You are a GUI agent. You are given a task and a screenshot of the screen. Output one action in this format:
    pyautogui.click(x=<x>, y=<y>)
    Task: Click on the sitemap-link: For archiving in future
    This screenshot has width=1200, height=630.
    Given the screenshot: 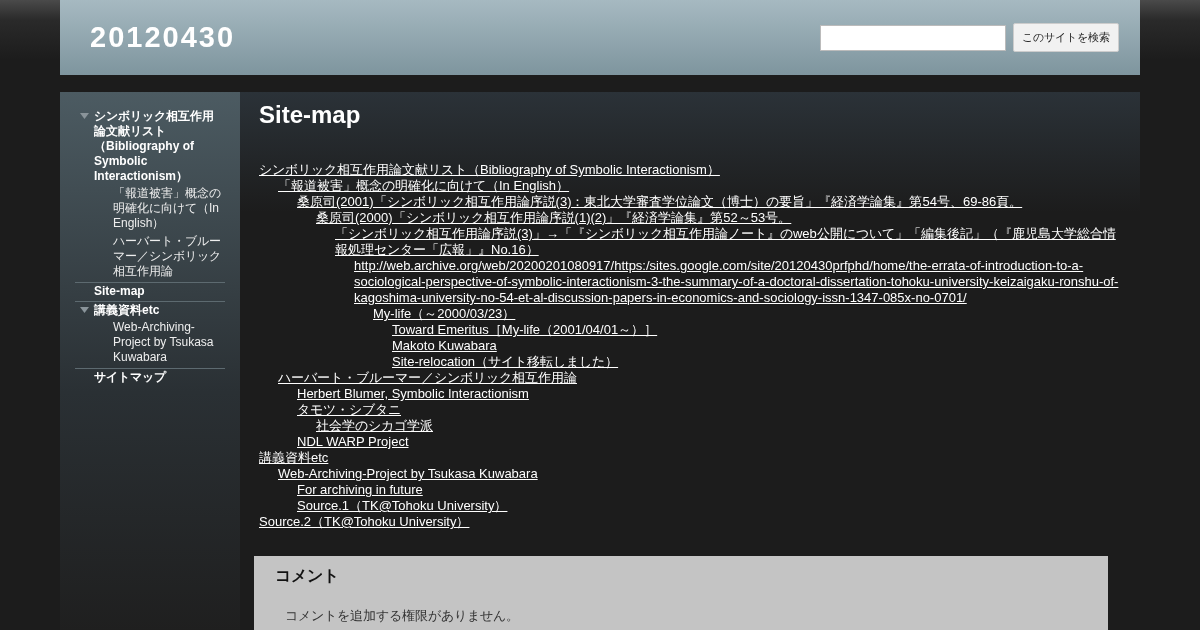 What is the action you would take?
    pyautogui.click(x=709, y=490)
    